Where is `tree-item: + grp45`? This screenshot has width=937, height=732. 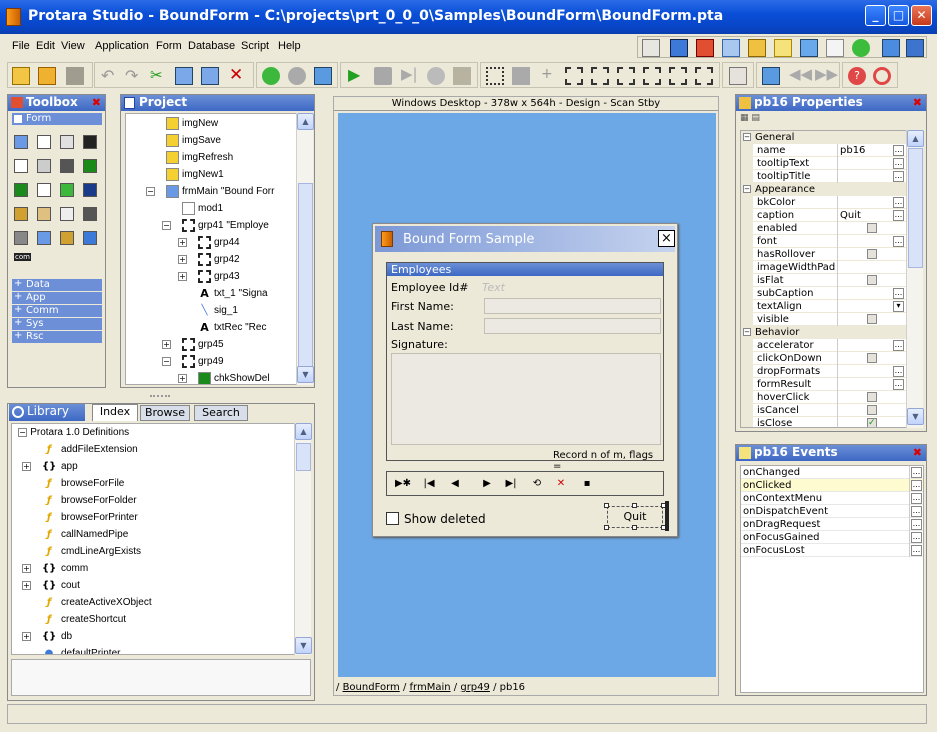 tree-item: + grp45 is located at coordinates (193, 344).